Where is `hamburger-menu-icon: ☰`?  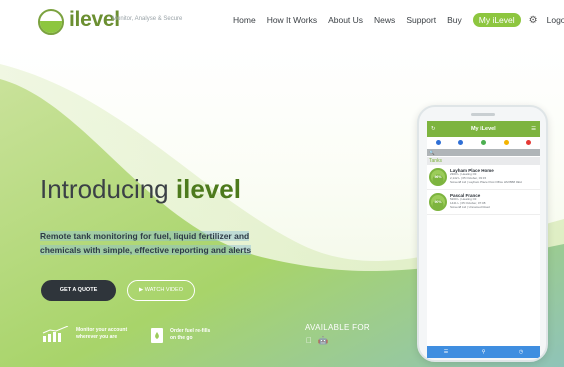
hamburger-menu-icon: ☰ is located at coordinates (533, 129).